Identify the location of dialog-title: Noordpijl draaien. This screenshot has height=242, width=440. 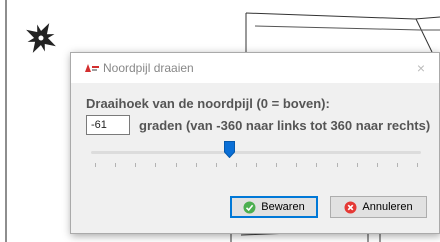
(148, 68).